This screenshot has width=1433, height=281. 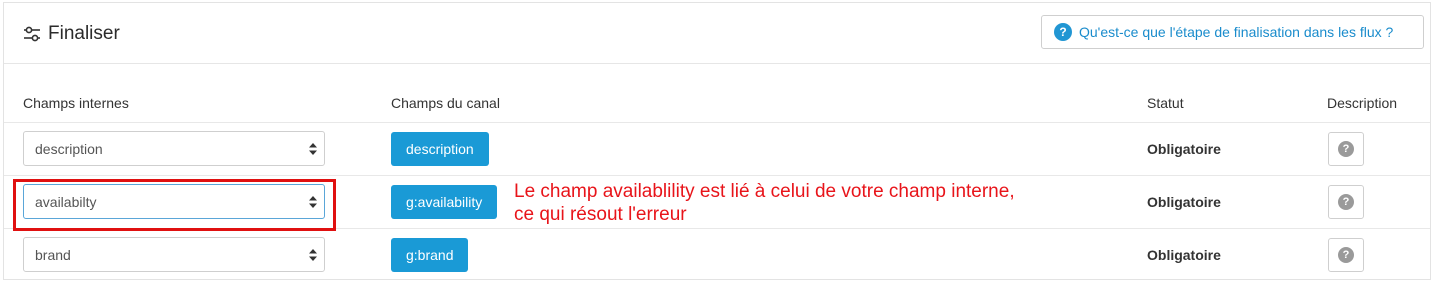 I want to click on channel-field-label: g:brand, so click(x=430, y=255).